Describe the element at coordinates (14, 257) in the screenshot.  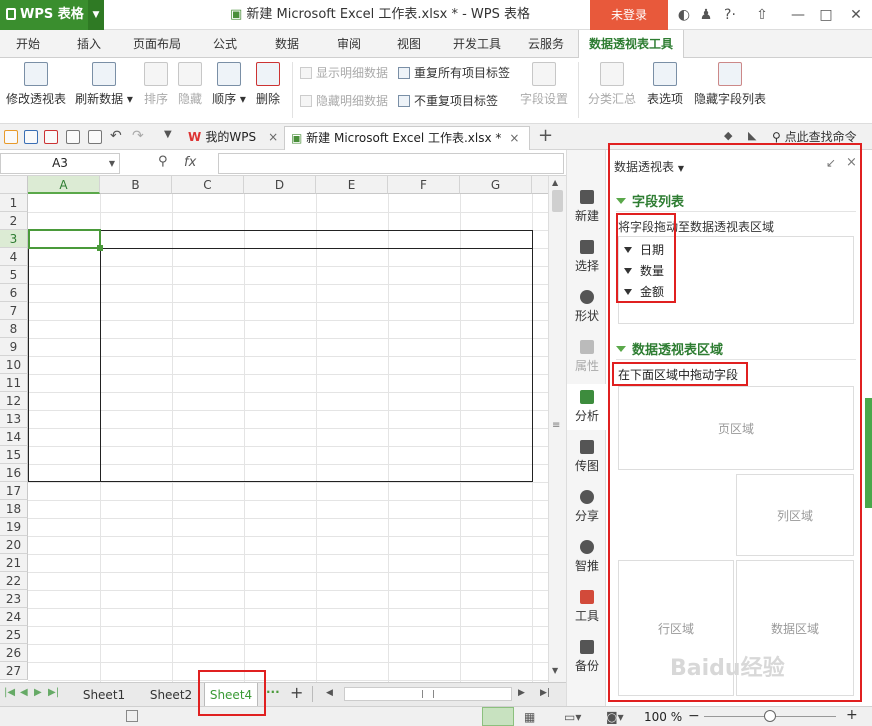
I see `row-header: 4` at that location.